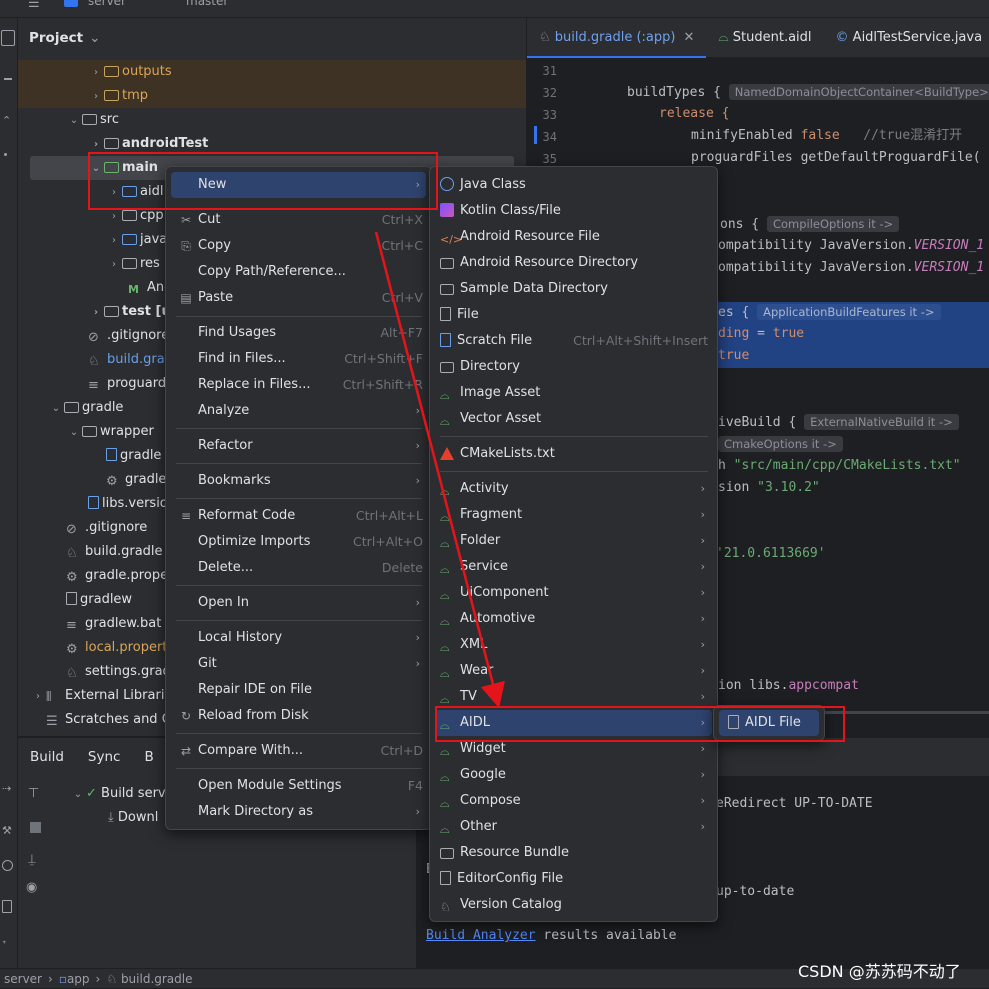 Image resolution: width=989 pixels, height=989 pixels. Describe the element at coordinates (617, 38) in the screenshot. I see `tab-build-gradle: ♘ build.gradle (:app) ✕` at that location.